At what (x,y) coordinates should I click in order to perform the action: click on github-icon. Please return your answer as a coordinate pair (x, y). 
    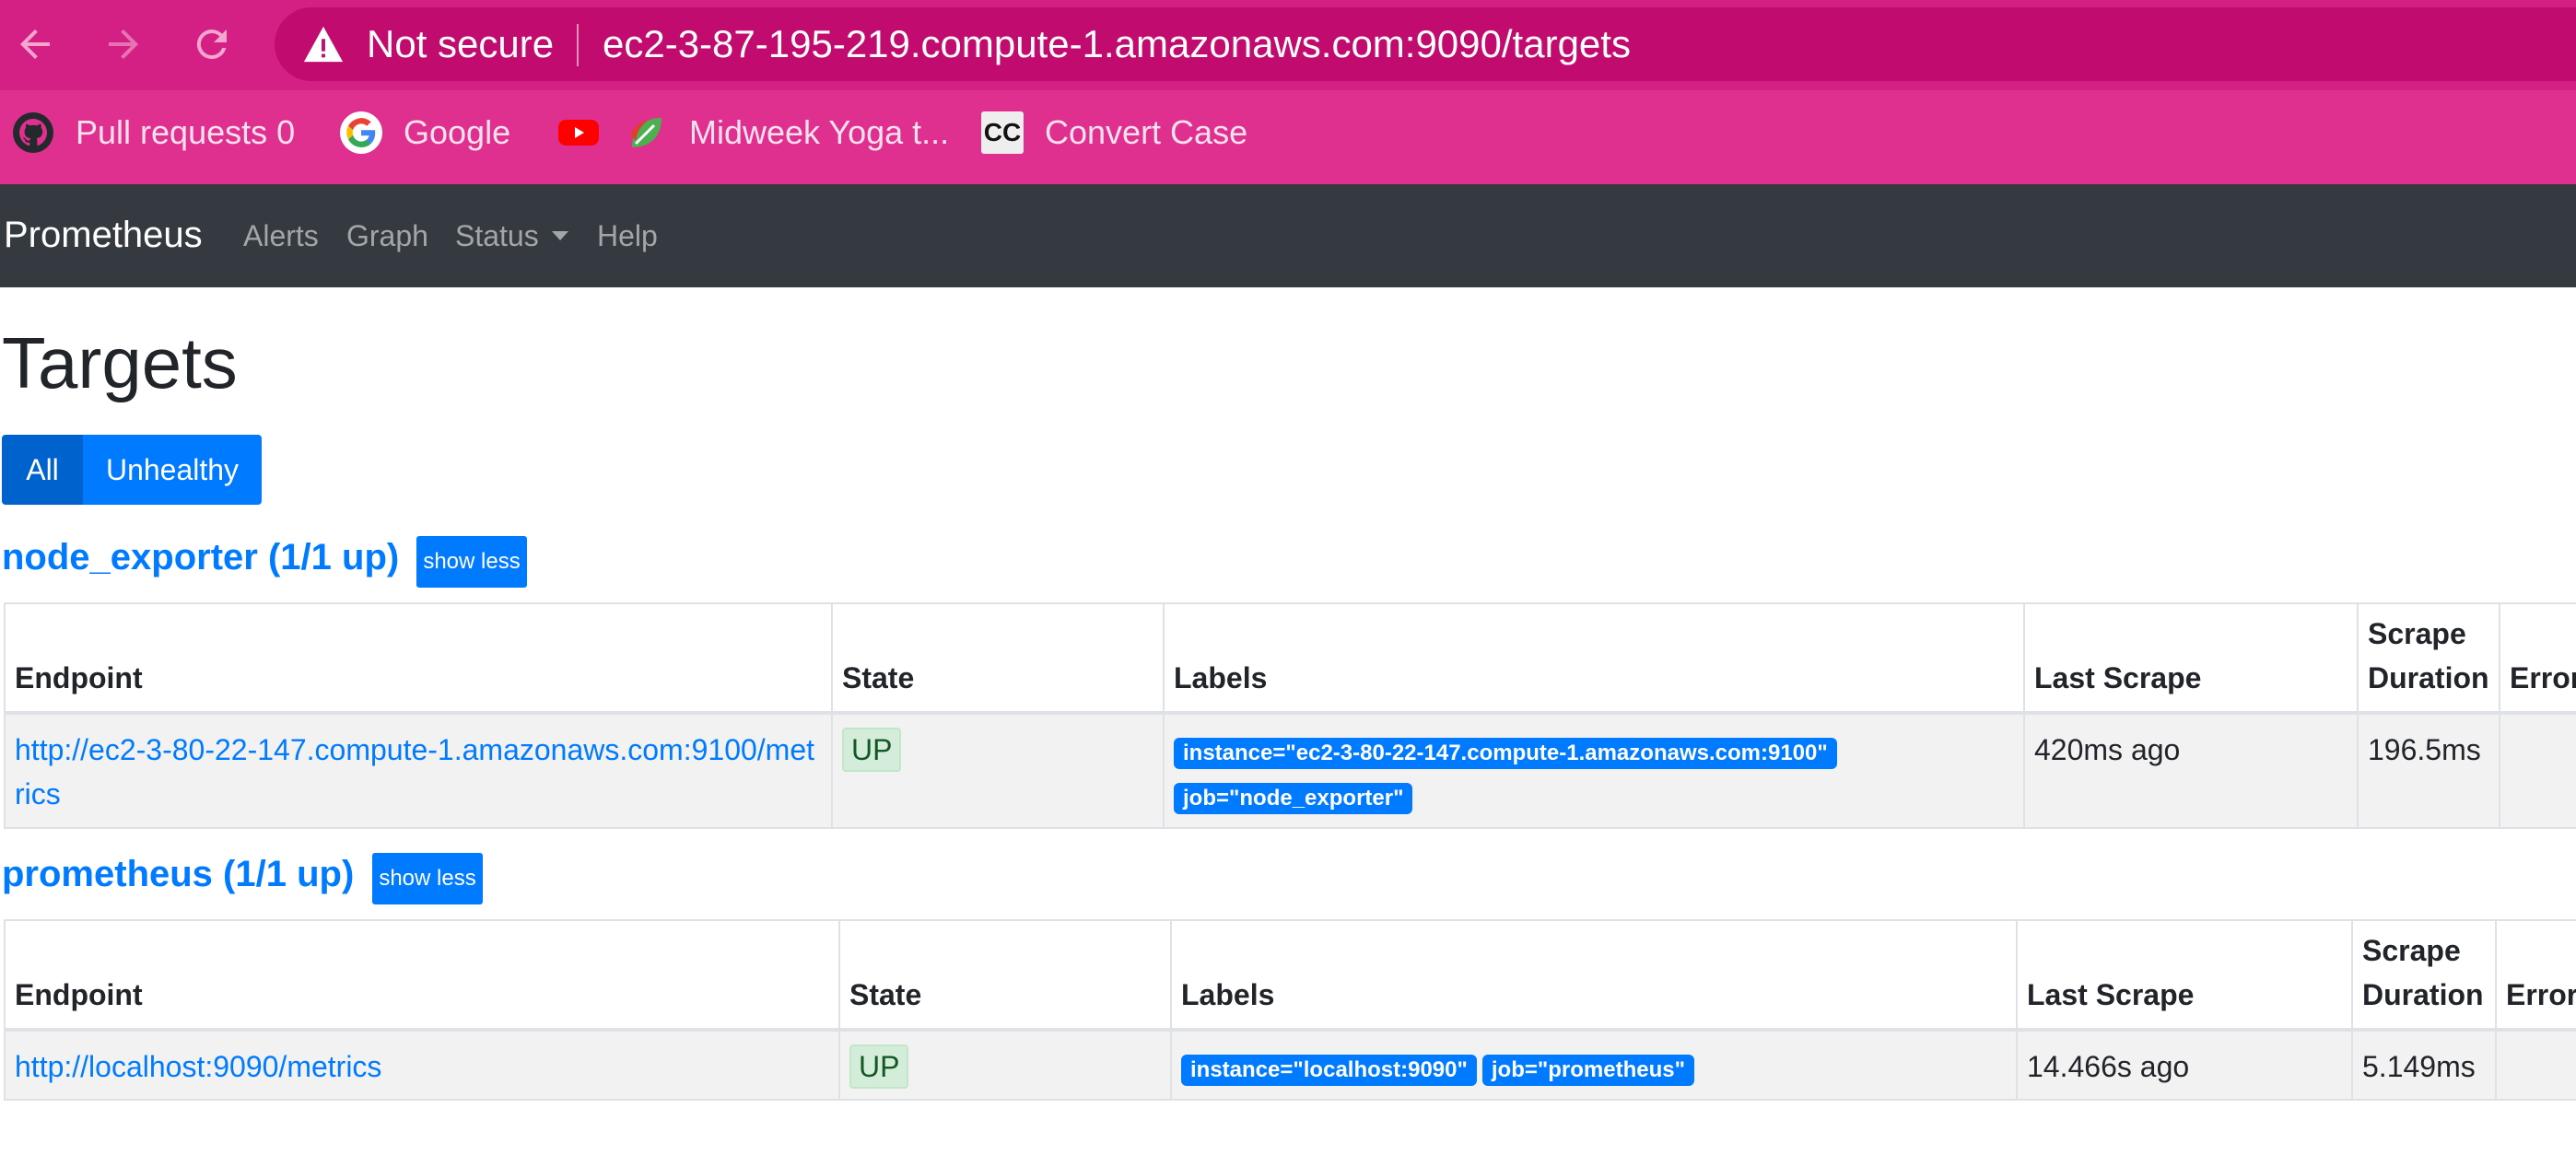
    Looking at the image, I should click on (33, 133).